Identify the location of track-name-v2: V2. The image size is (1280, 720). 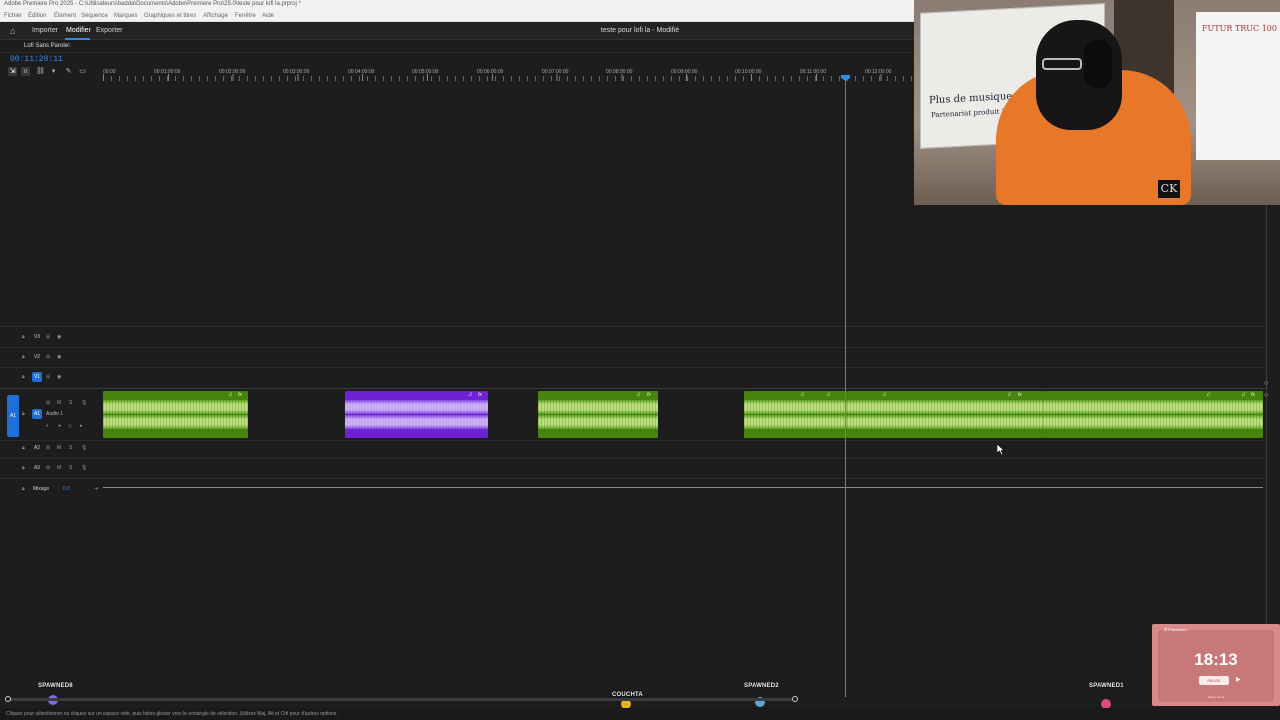
(37, 357).